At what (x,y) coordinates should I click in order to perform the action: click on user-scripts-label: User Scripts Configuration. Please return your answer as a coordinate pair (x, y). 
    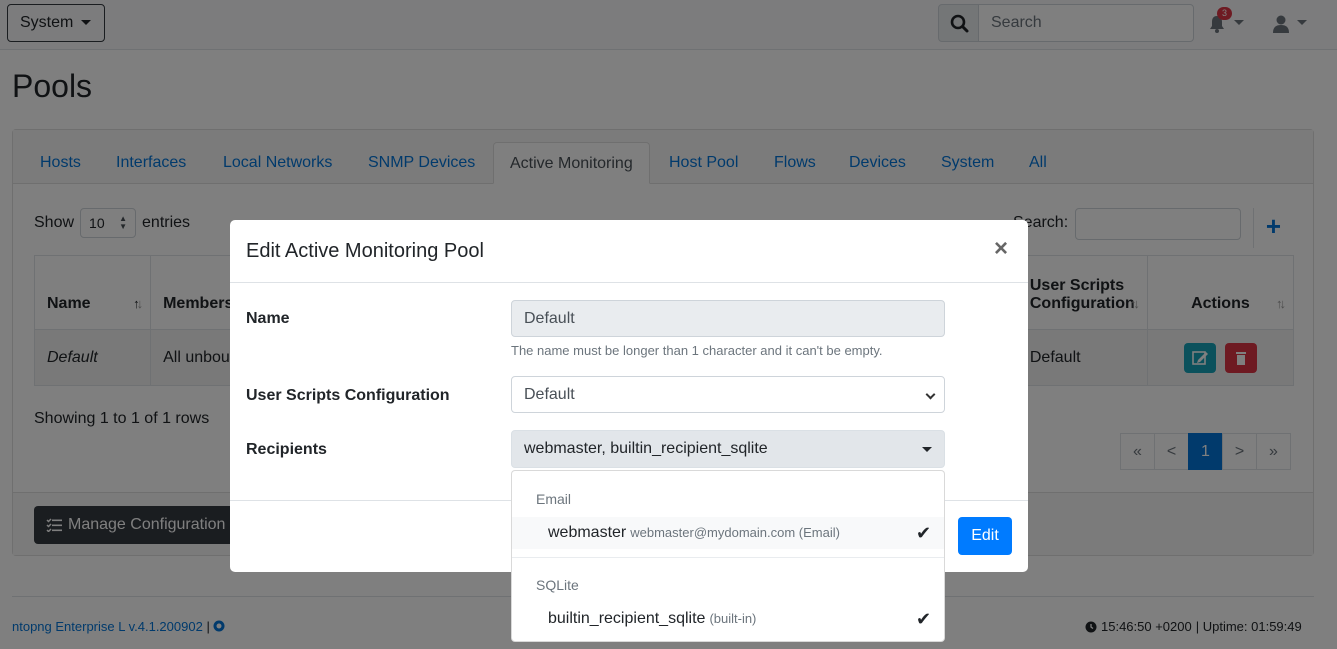
    Looking at the image, I should click on (348, 395).